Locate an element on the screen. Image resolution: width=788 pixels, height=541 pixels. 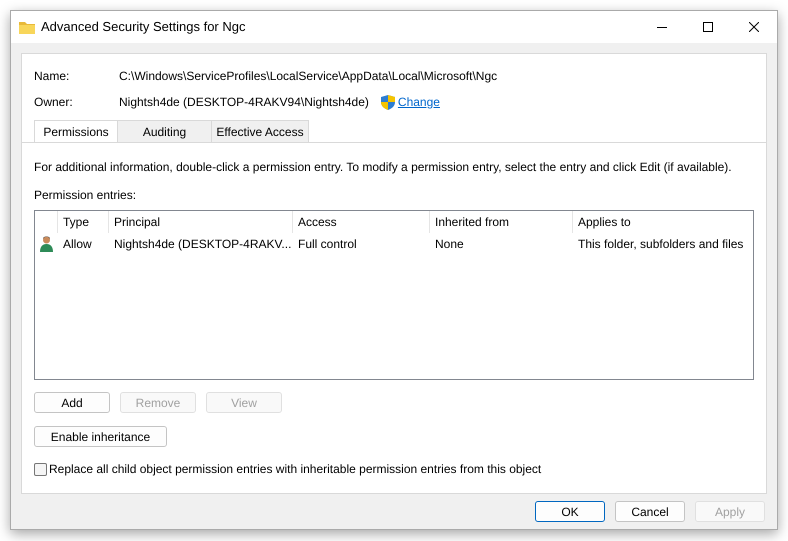
change-link: Change is located at coordinates (419, 102).